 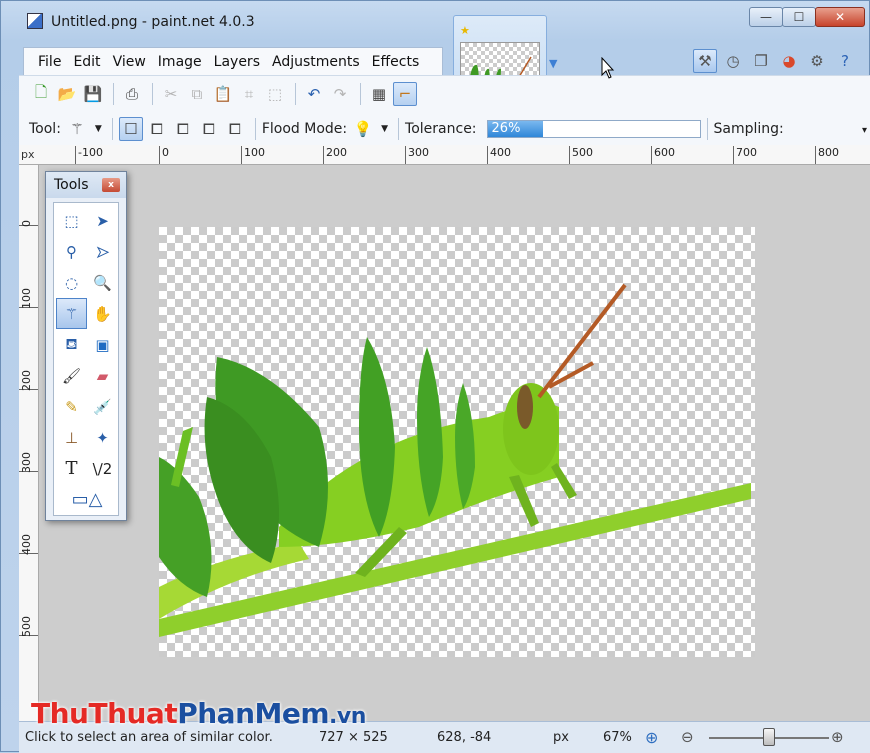 What do you see at coordinates (71, 406) in the screenshot?
I see `pencil-tool-icon: ✎` at bounding box center [71, 406].